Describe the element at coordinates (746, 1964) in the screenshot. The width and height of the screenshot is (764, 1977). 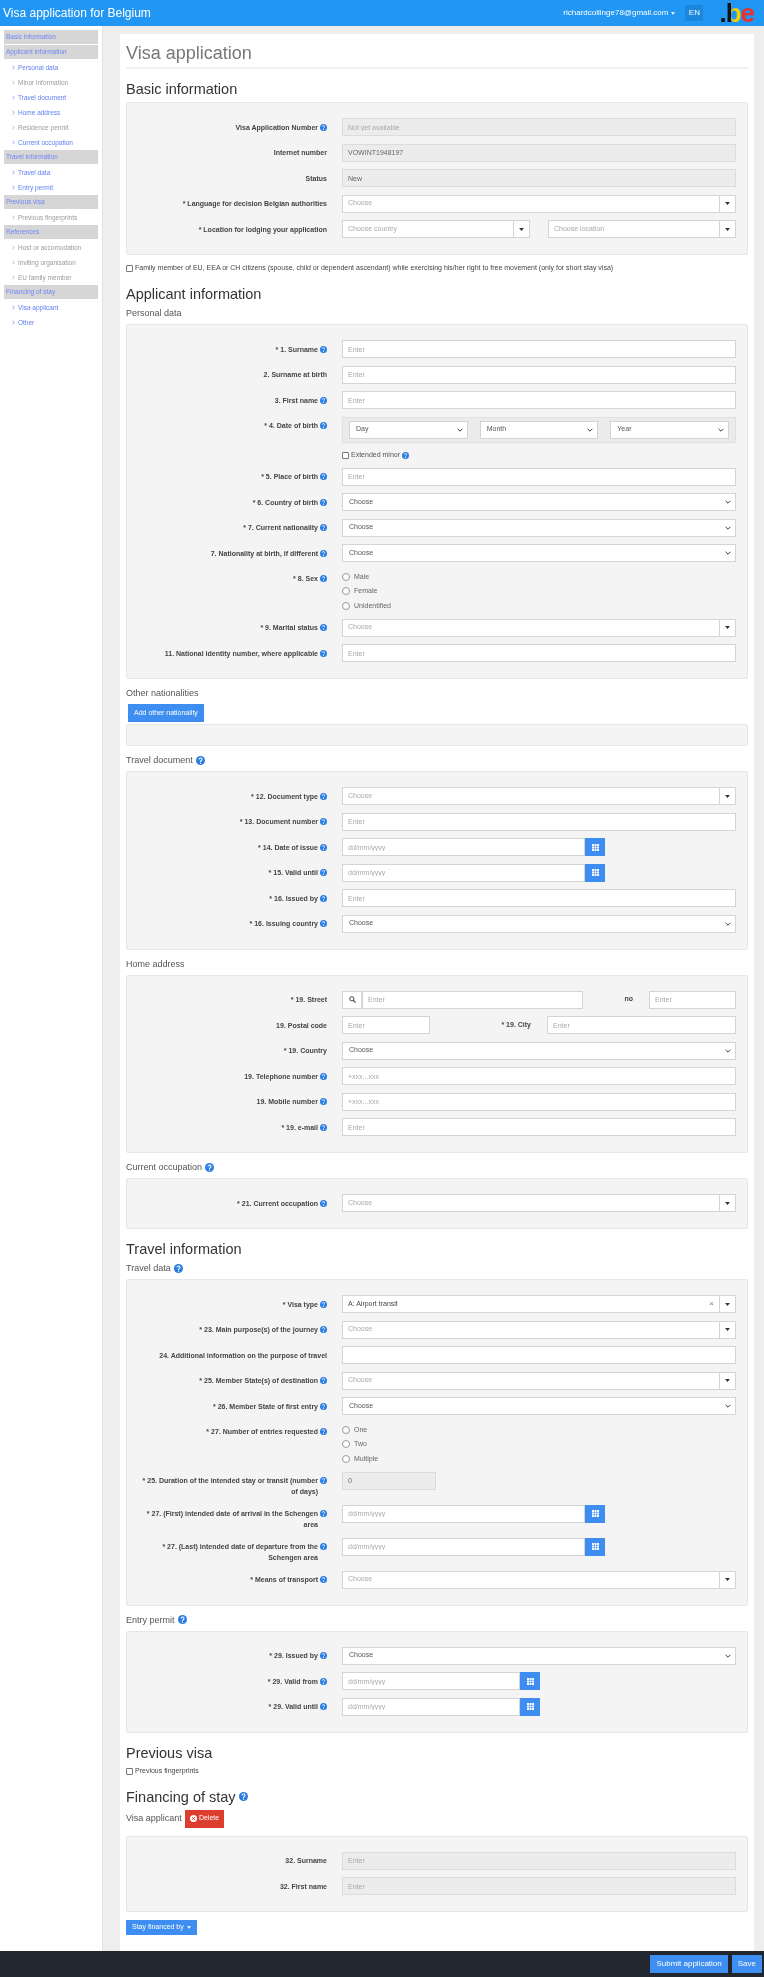
I see `save-button: Save` at that location.